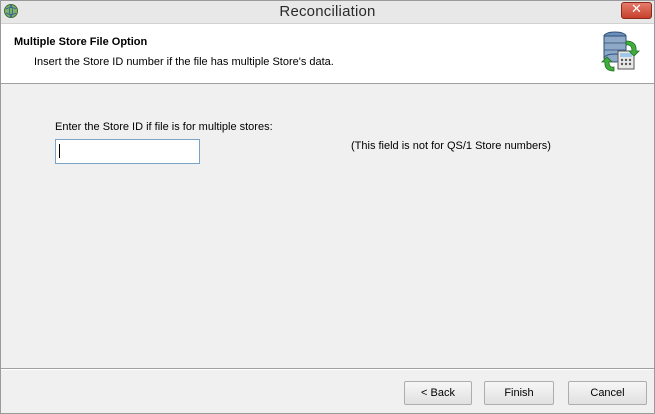  I want to click on database-sync-icon, so click(620, 52).